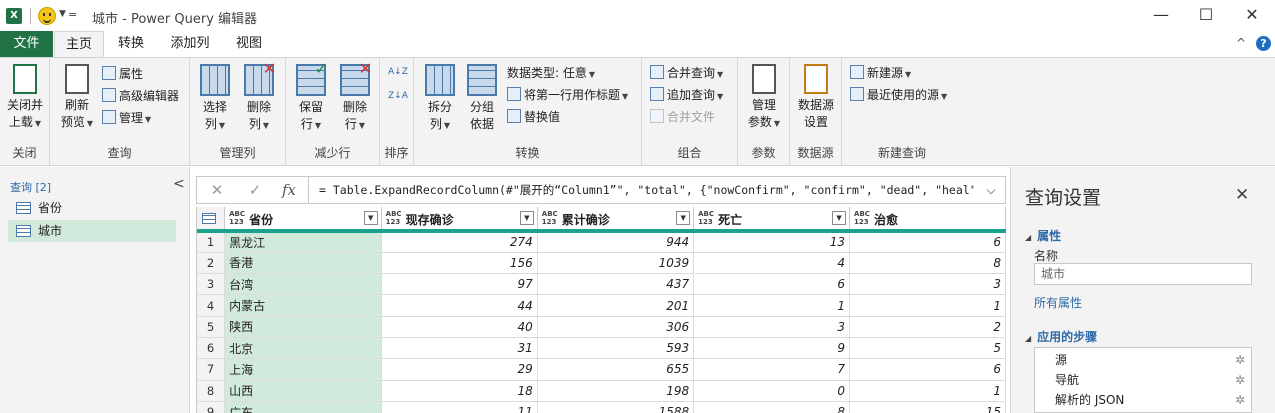  What do you see at coordinates (303, 407) in the screenshot?
I see `table-cell: 广东` at bounding box center [303, 407].